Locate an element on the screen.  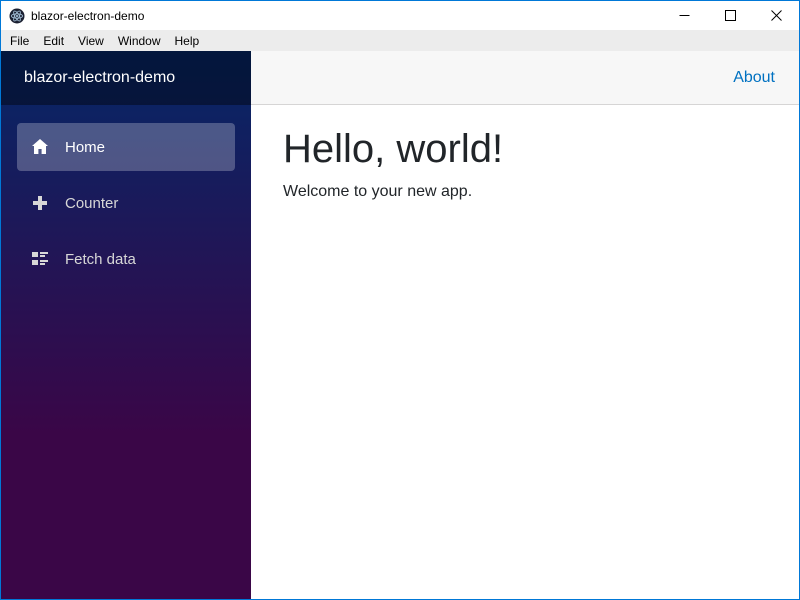
electron-app-icon is located at coordinates (17, 16).